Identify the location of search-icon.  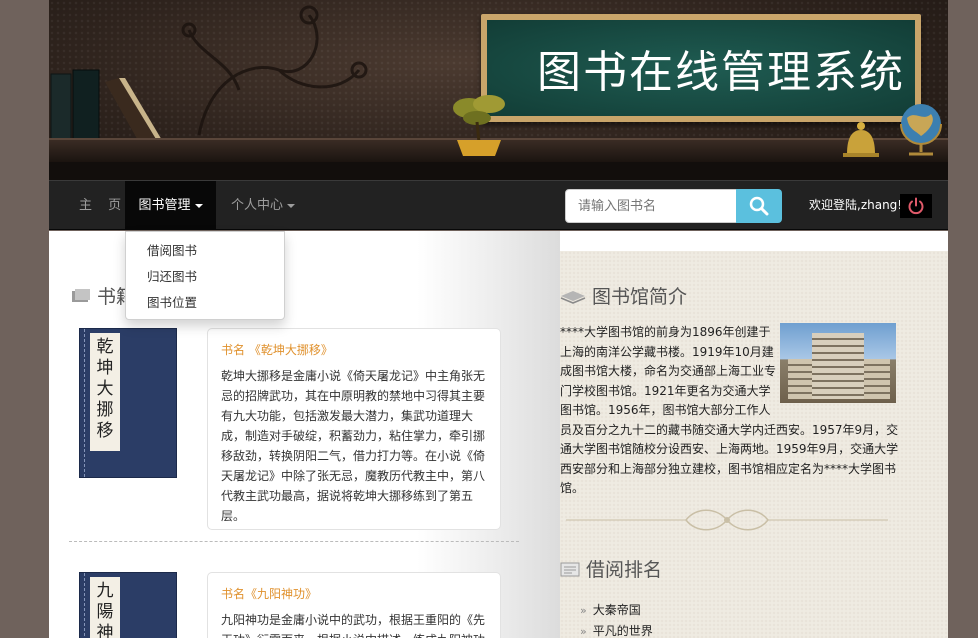
(759, 206).